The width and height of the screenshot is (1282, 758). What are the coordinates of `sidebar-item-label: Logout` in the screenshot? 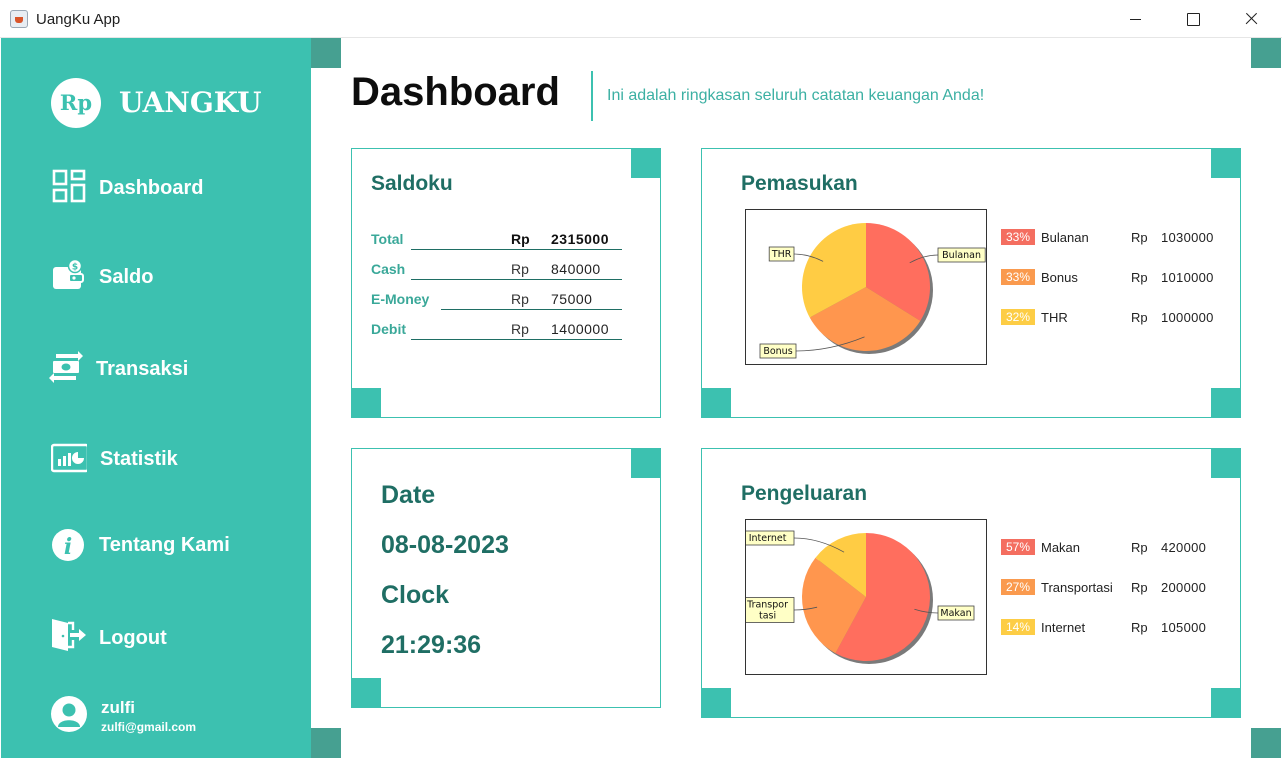 It's located at (133, 638).